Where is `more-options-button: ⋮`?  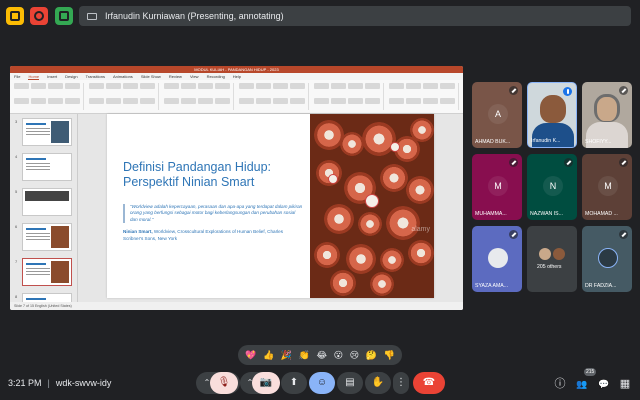 more-options-button: ⋮ is located at coordinates (401, 383).